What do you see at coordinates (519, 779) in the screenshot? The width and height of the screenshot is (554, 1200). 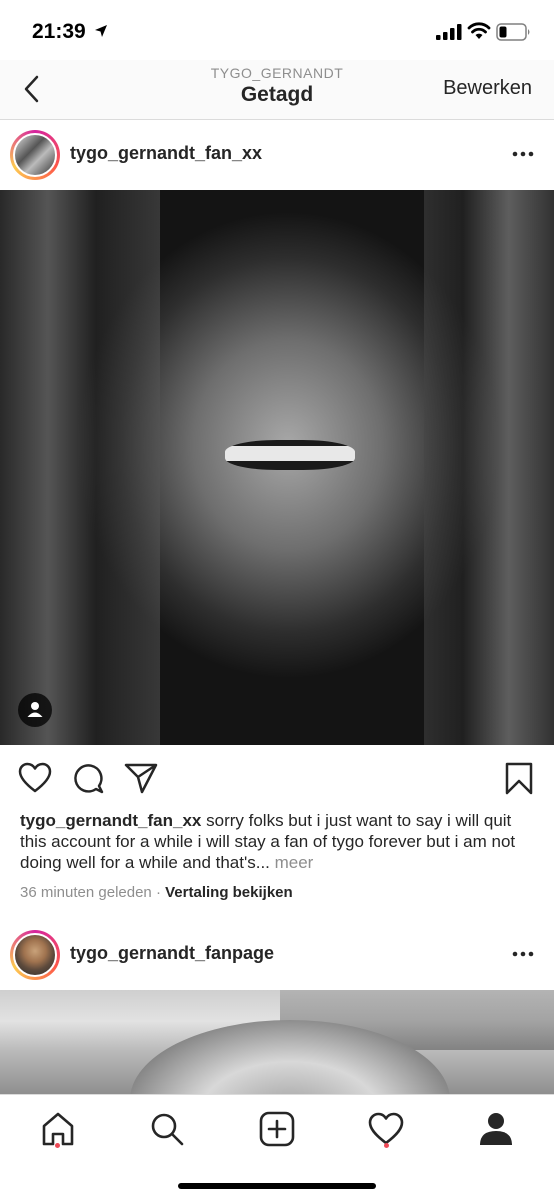 I see `bookmark-icon` at bounding box center [519, 779].